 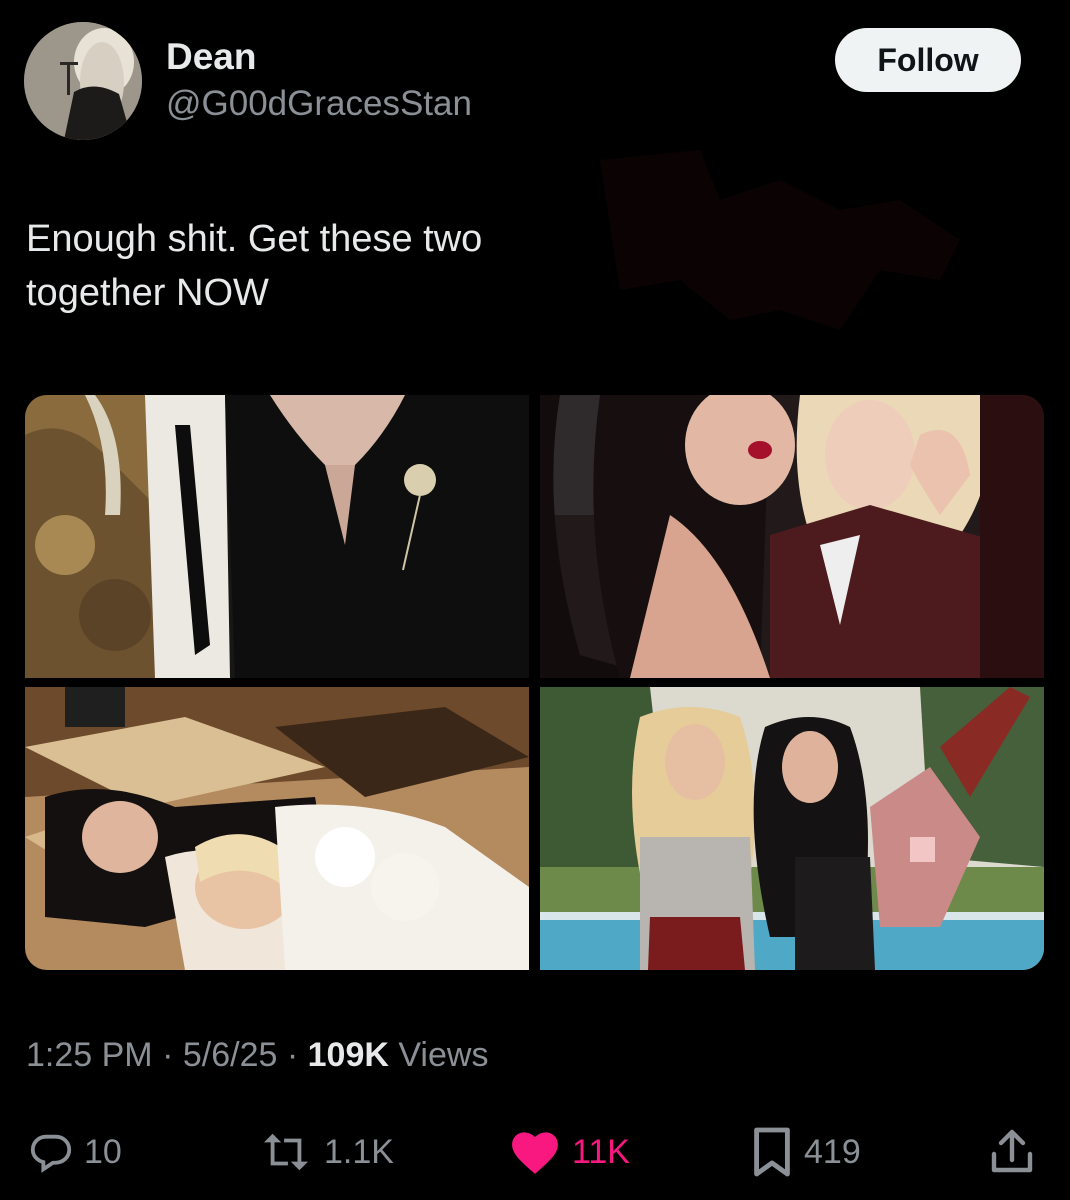 I want to click on share-icon, so click(x=1012, y=1152).